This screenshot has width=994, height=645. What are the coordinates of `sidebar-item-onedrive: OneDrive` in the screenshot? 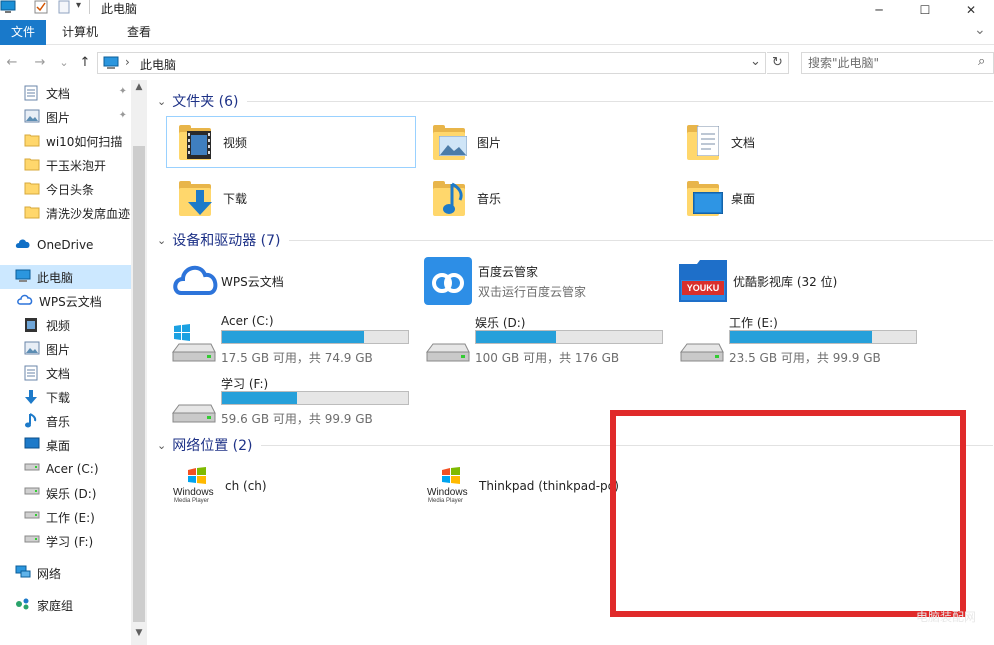 It's located at (65, 245).